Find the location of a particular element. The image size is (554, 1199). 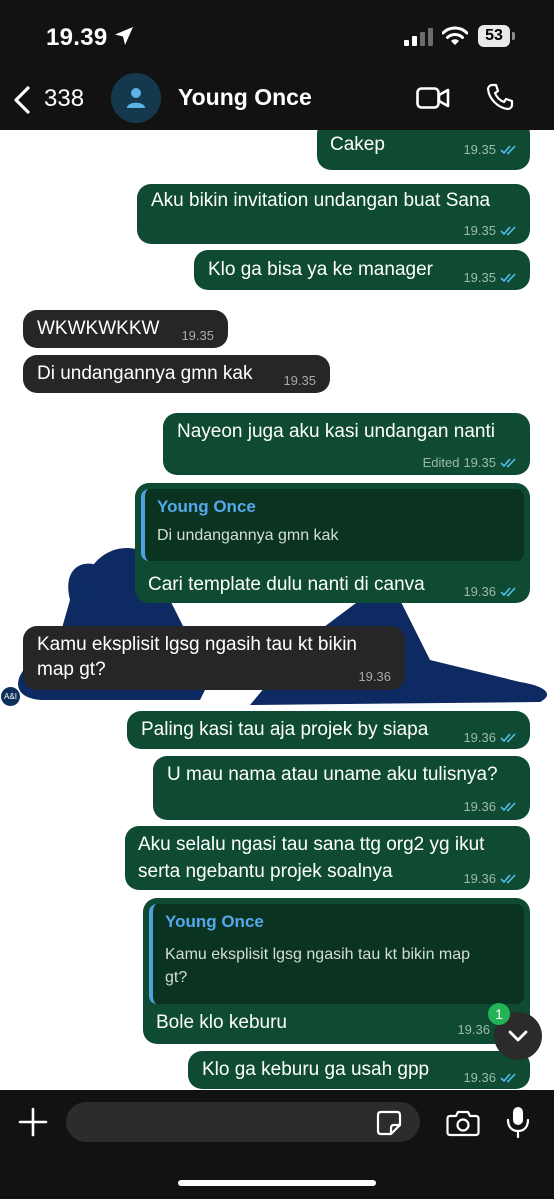

quoted-message: Young Once Di undangannya gmn kak is located at coordinates (332, 525).